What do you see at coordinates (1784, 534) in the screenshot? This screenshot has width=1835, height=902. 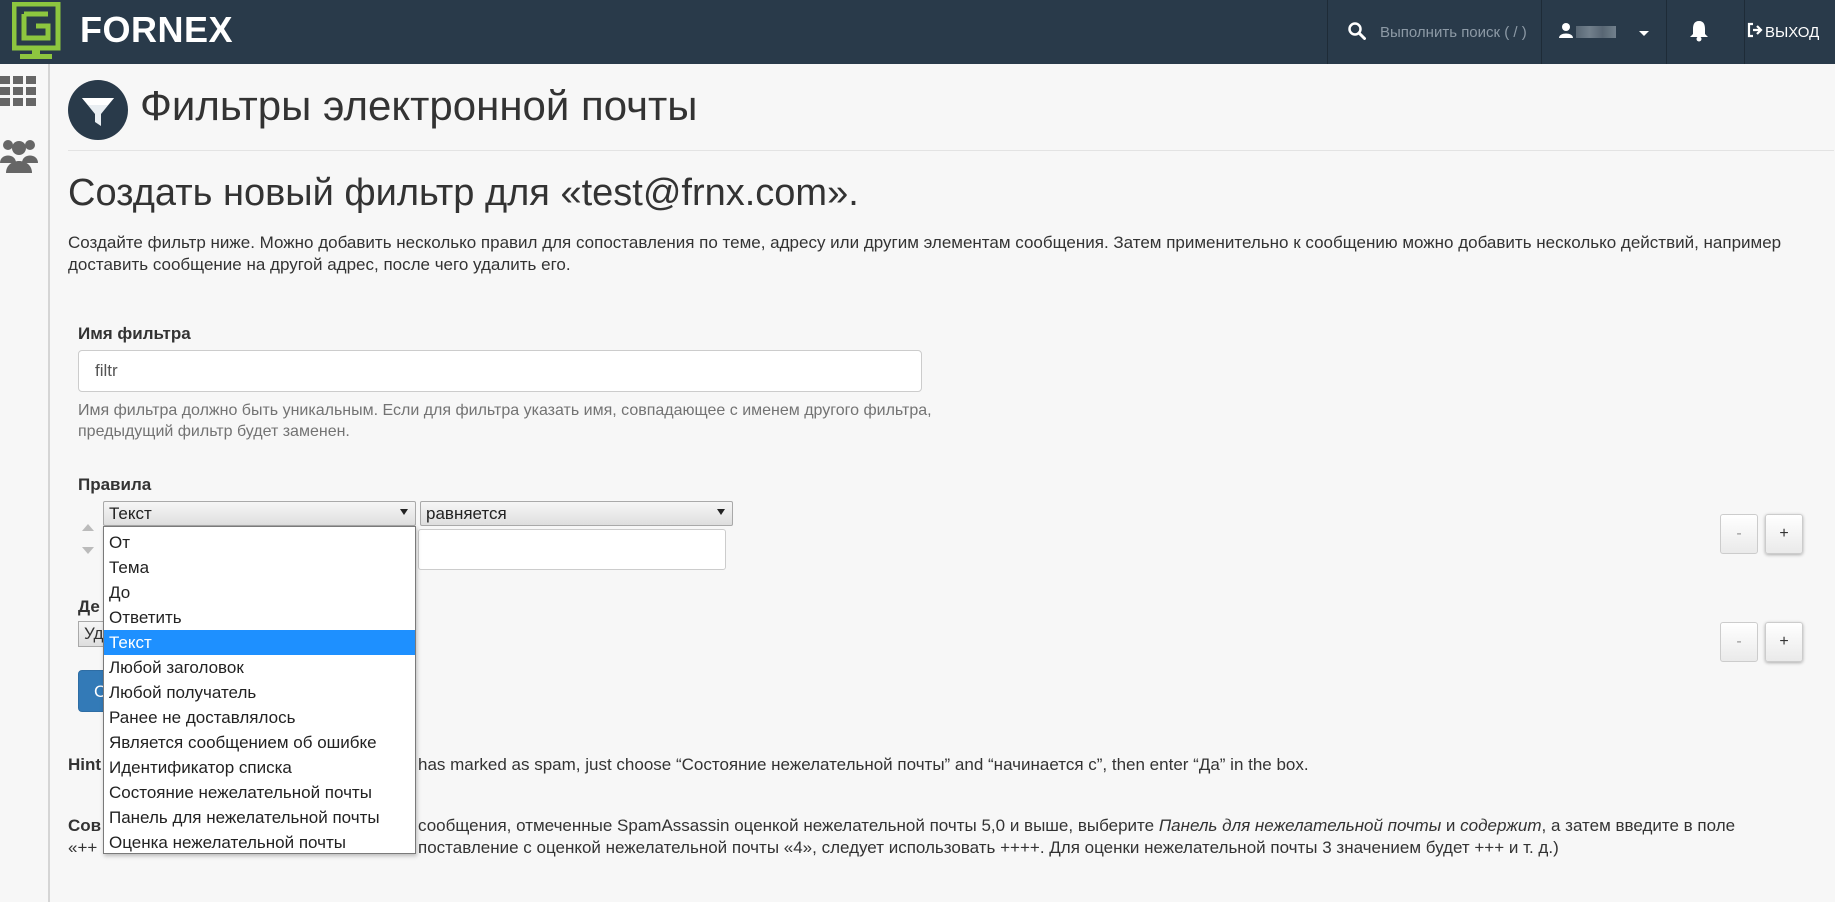 I see `add-rule-button: +` at bounding box center [1784, 534].